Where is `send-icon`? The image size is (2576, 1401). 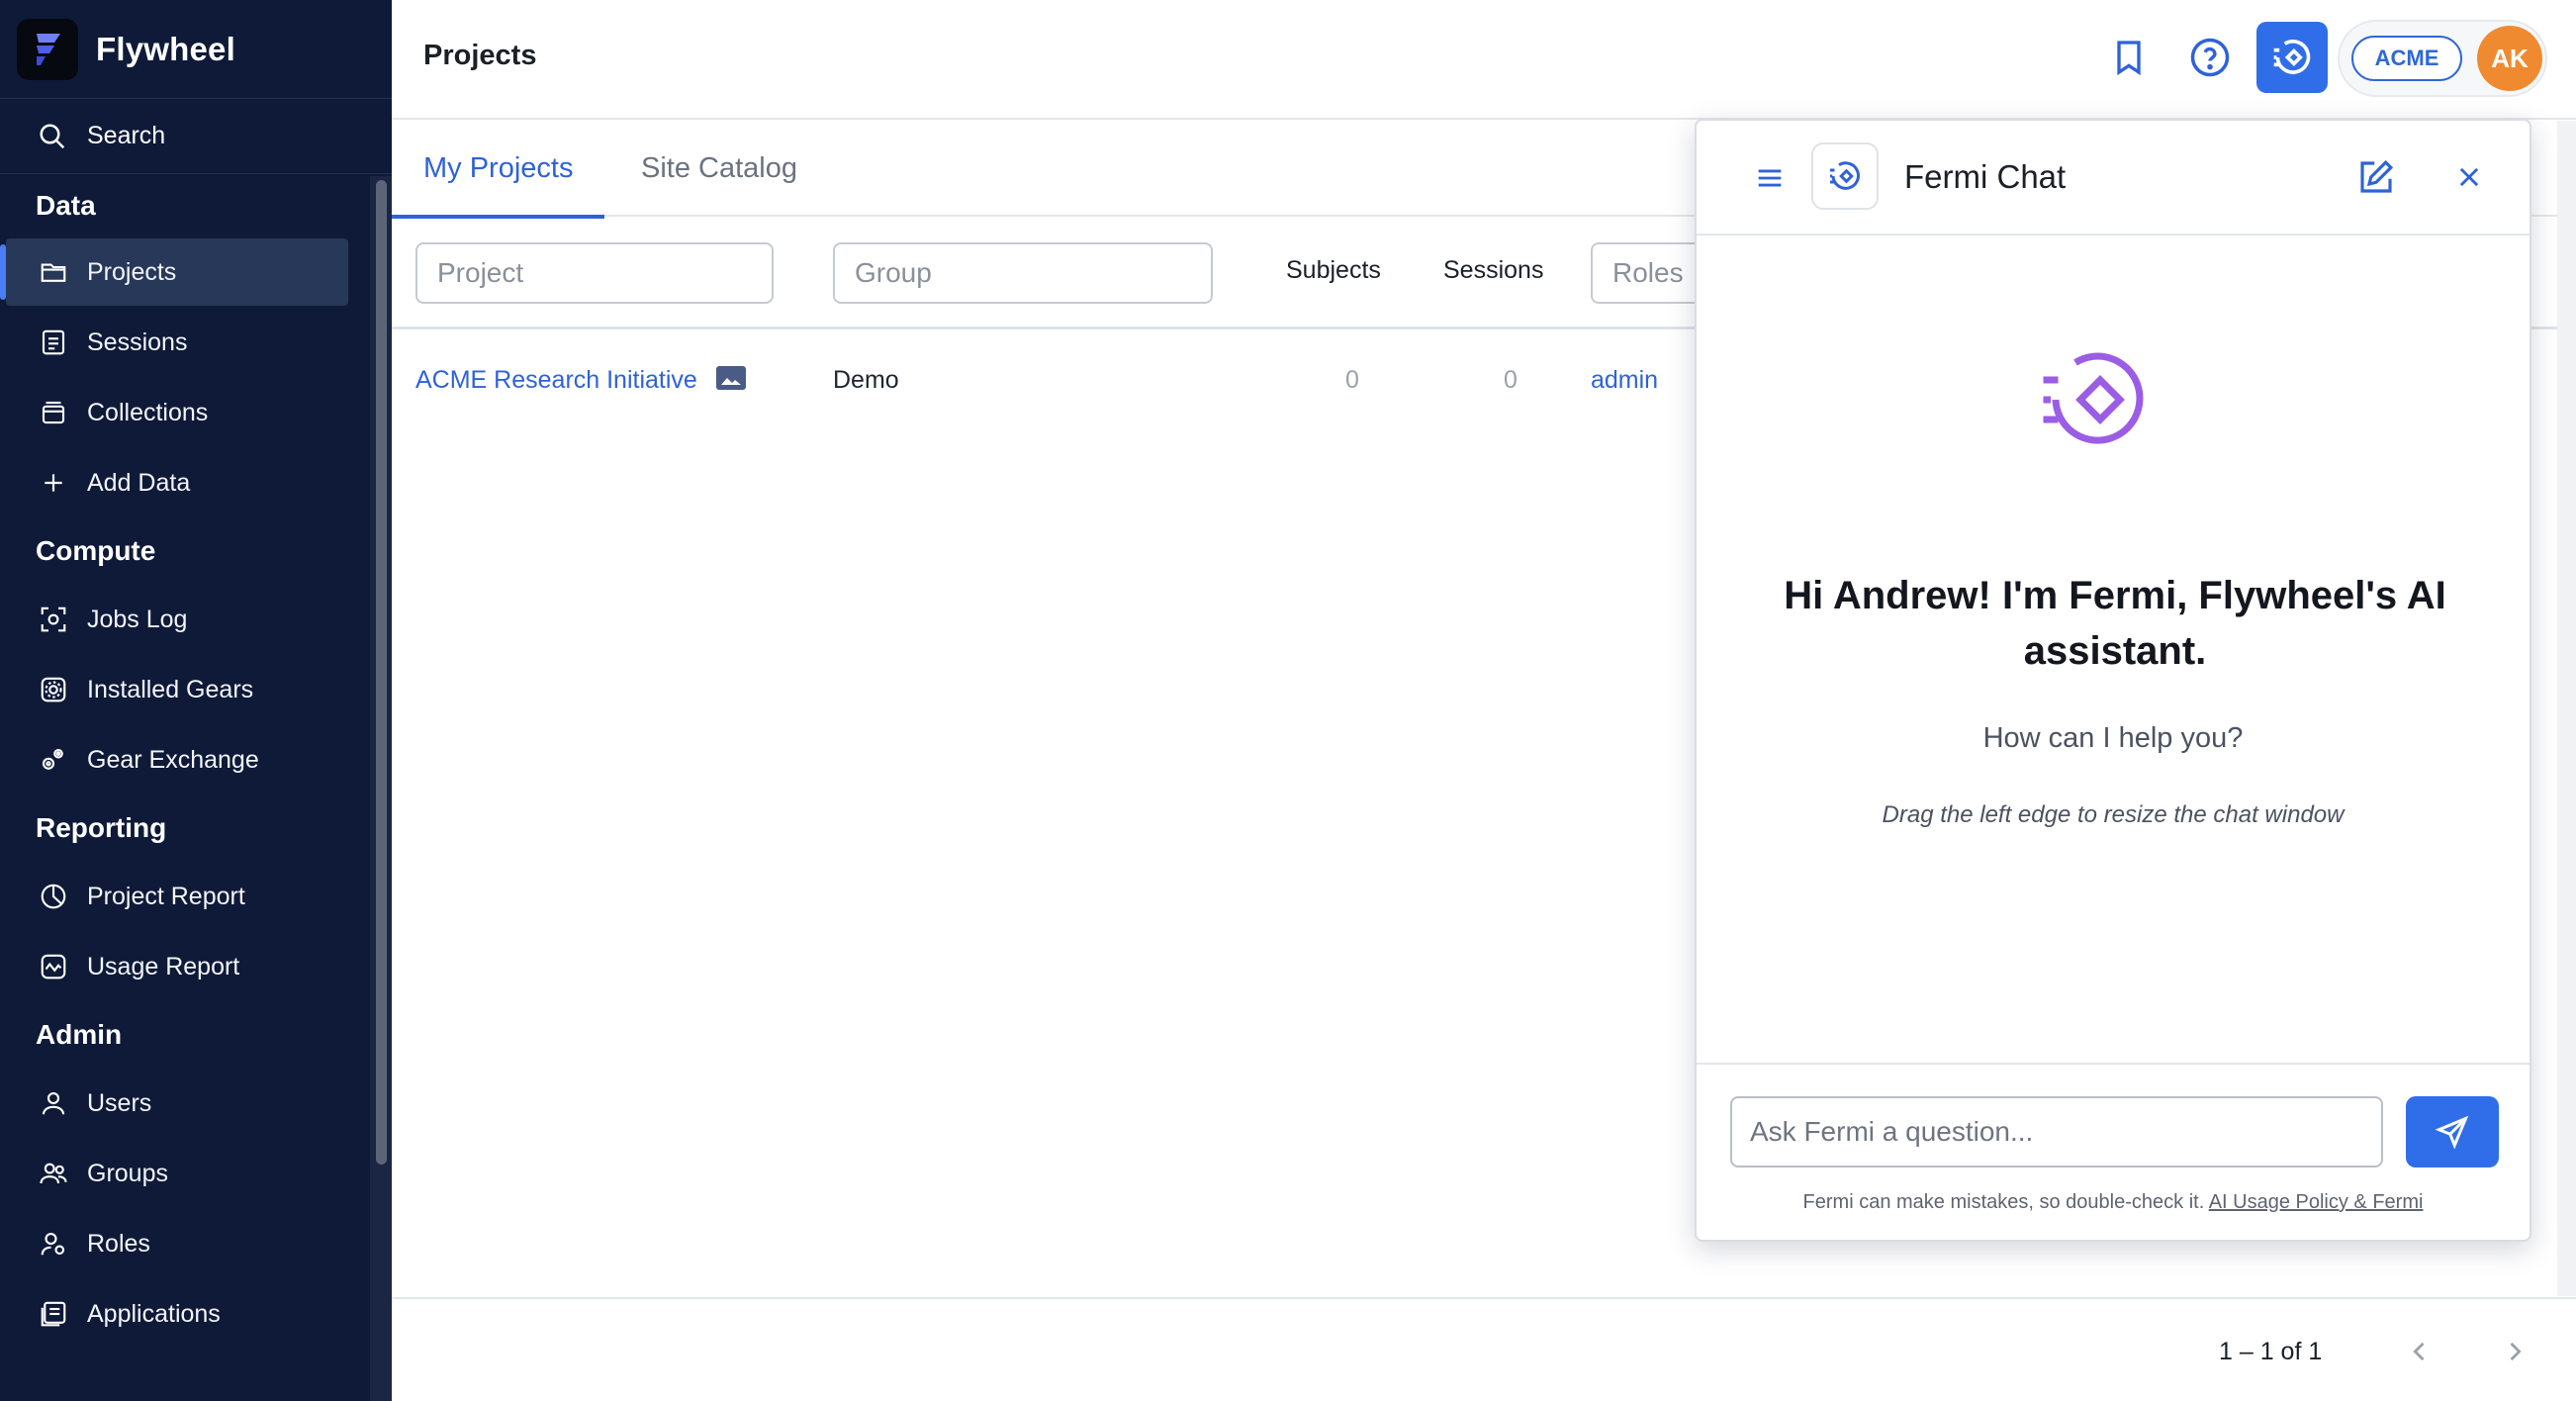 send-icon is located at coordinates (2452, 1133).